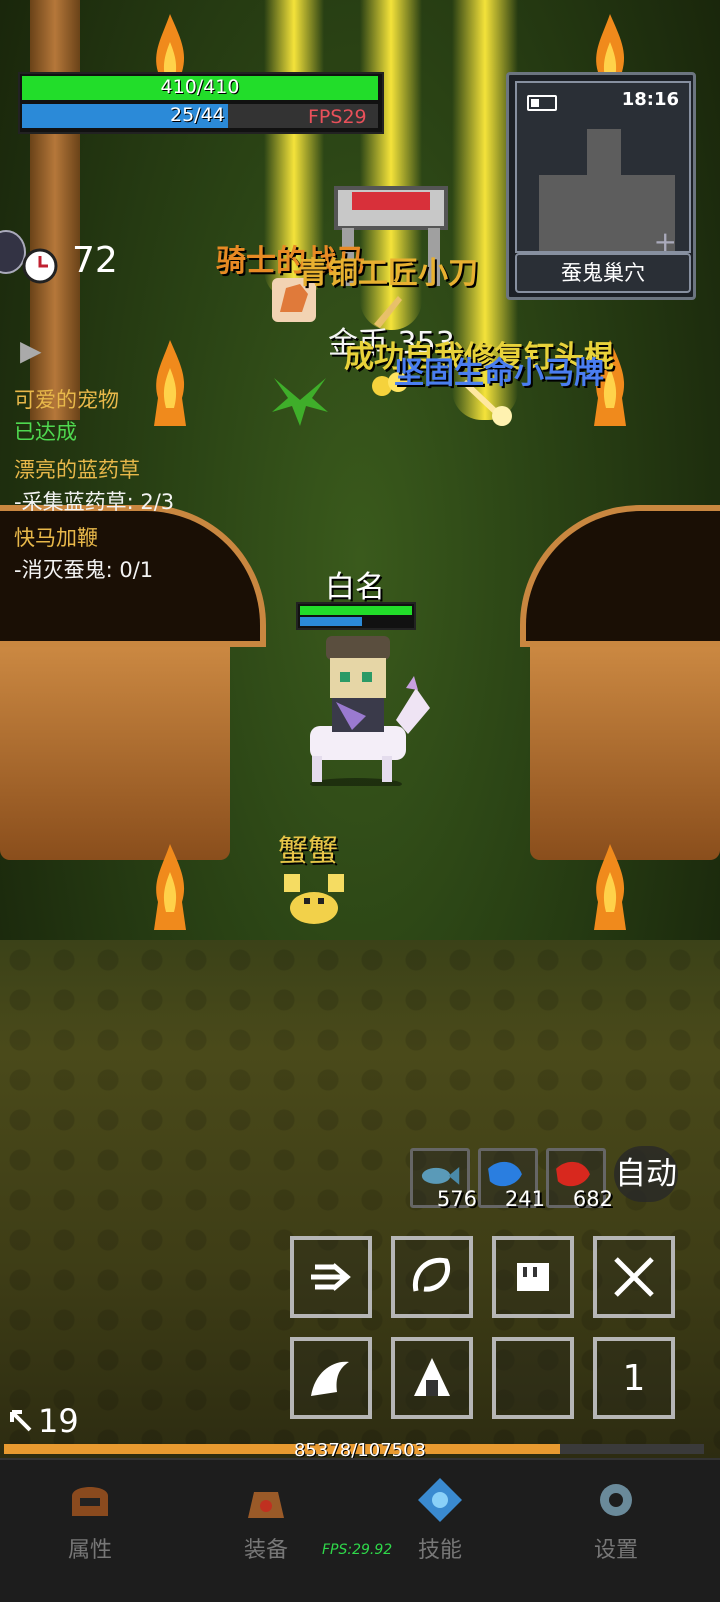  What do you see at coordinates (40, 266) in the screenshot?
I see `alarm-clock-icon` at bounding box center [40, 266].